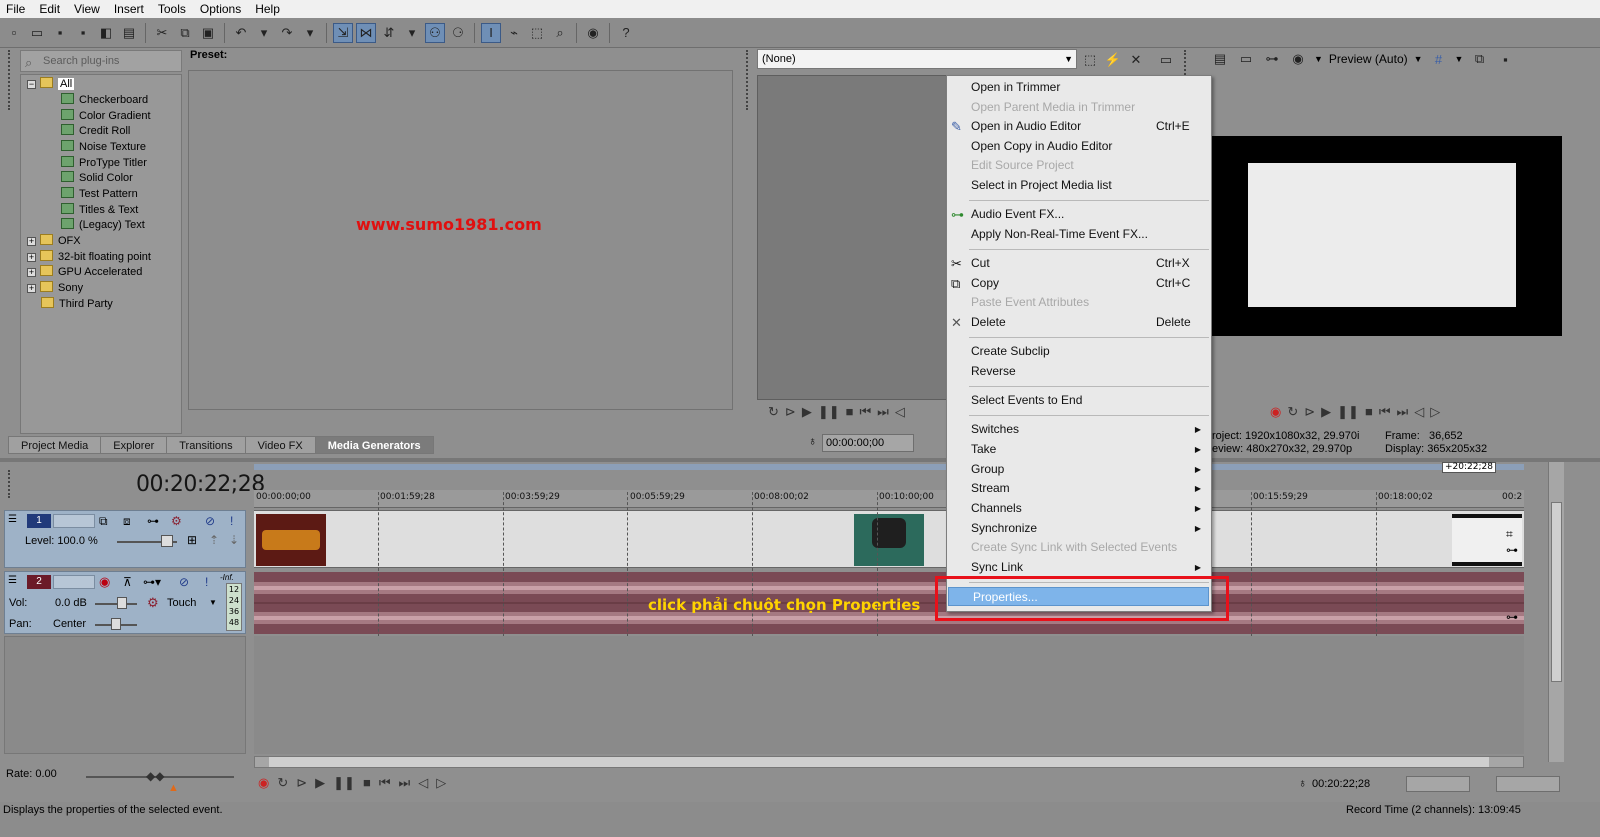 The width and height of the screenshot is (1600, 837). What do you see at coordinates (83, 33) in the screenshot?
I see `save-as-icon: ▪` at bounding box center [83, 33].